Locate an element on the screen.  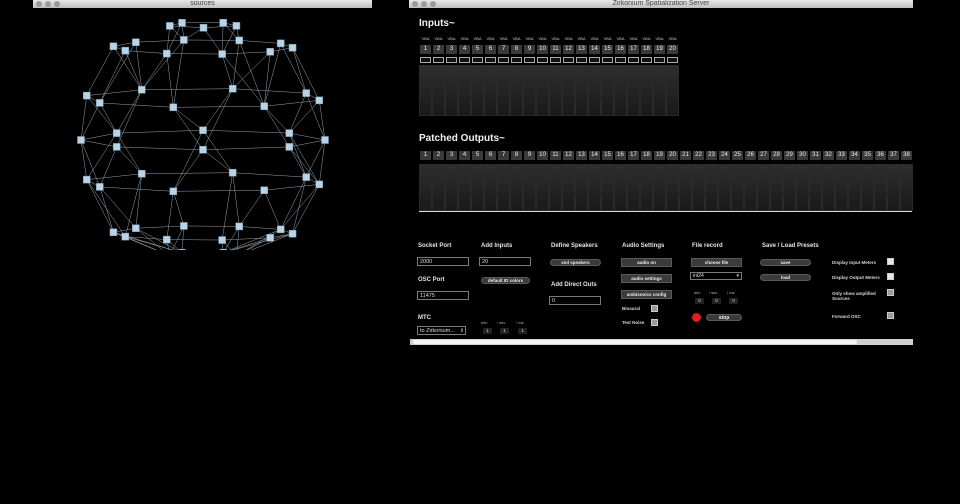
default-id-colors-button: default ID colors is located at coordinates (505, 280).